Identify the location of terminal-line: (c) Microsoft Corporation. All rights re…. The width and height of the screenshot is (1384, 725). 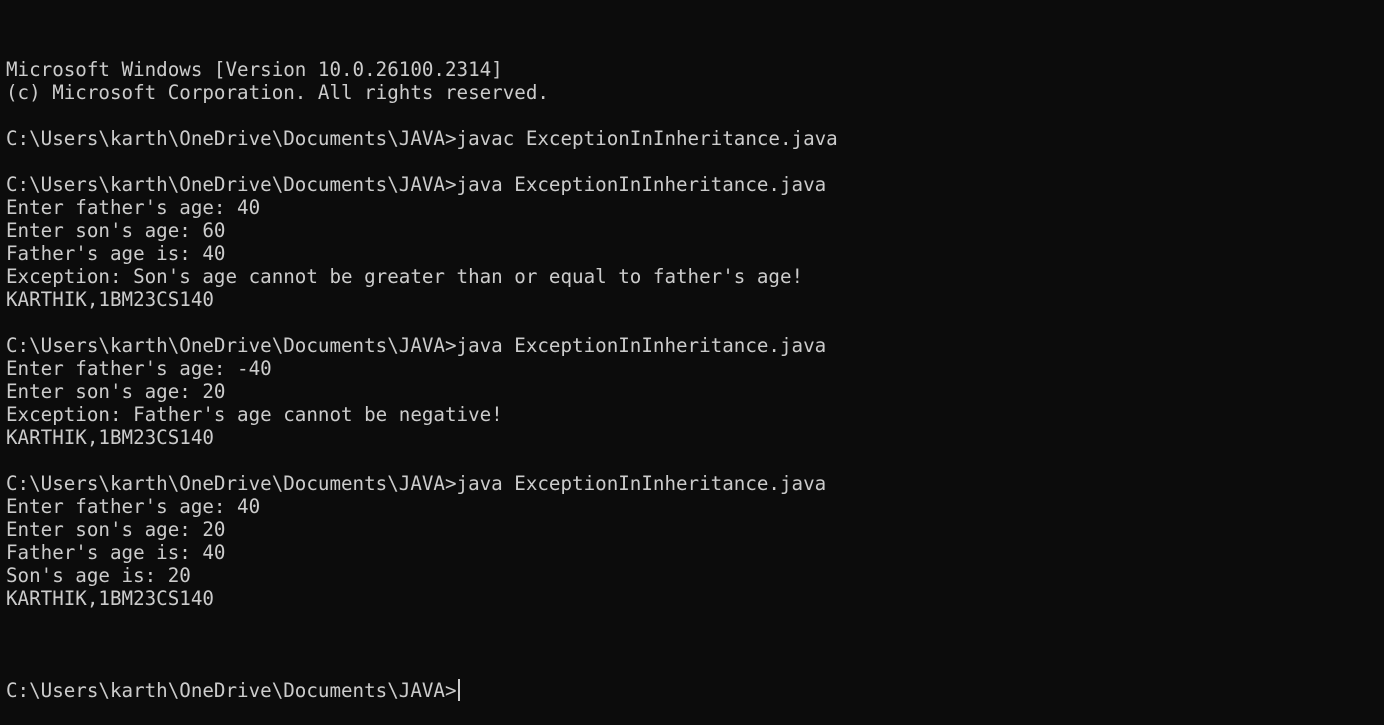
(277, 92).